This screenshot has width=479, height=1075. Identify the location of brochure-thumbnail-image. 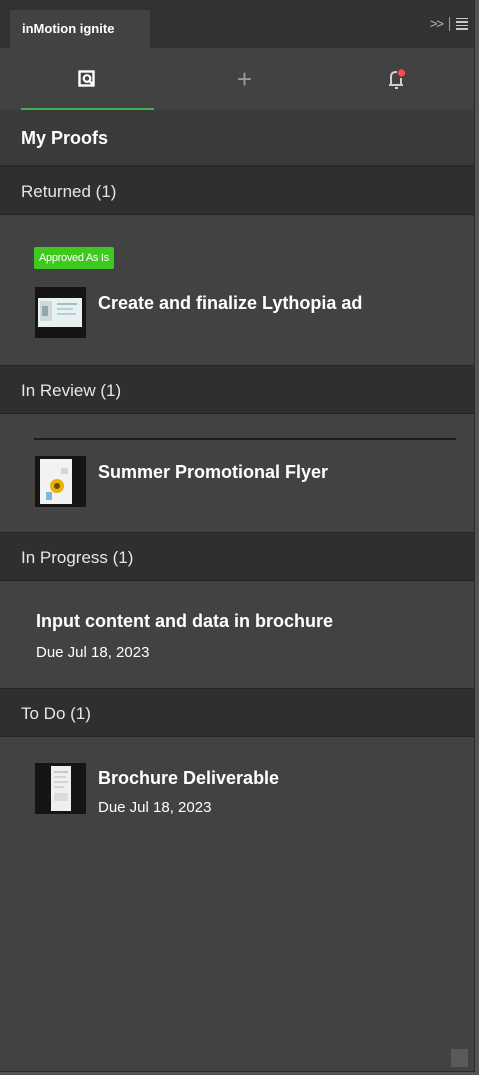
(60, 788).